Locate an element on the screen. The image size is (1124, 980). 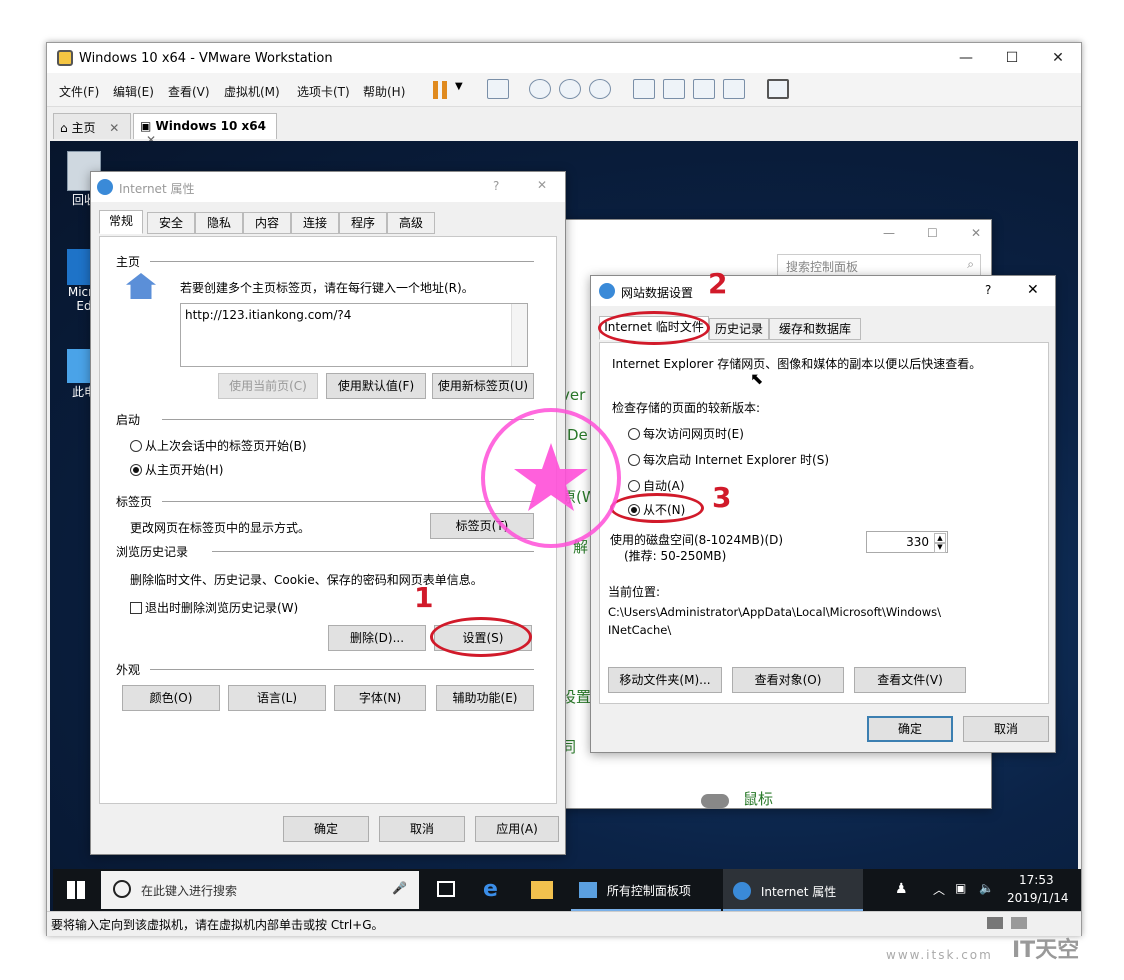
tab-vm: ▣ Windows 10 x64 ✕ is located at coordinates (205, 130).